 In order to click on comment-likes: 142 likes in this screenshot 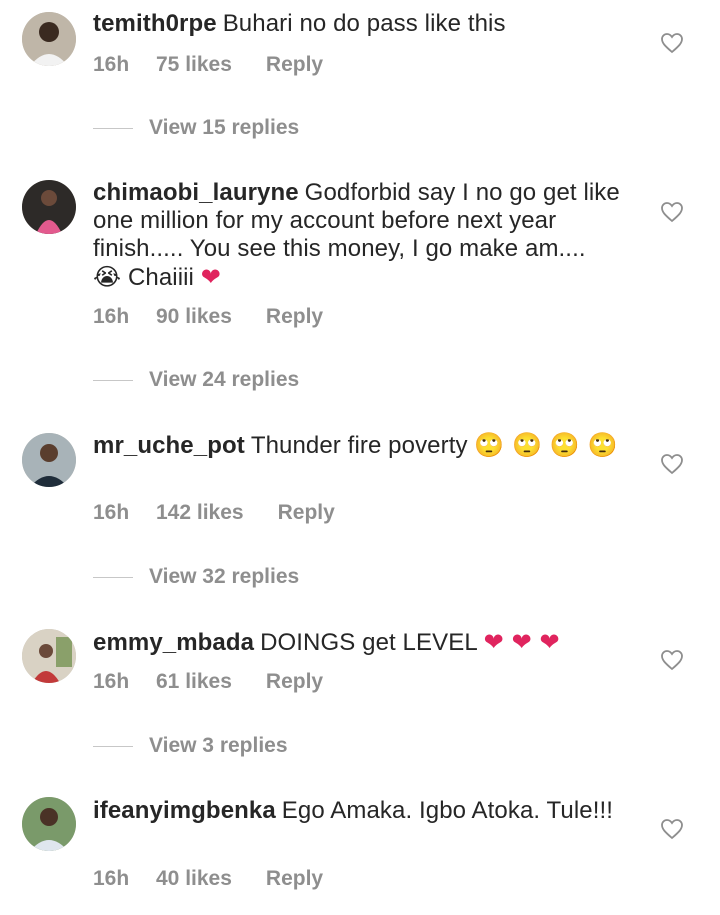, I will do `click(200, 513)`.